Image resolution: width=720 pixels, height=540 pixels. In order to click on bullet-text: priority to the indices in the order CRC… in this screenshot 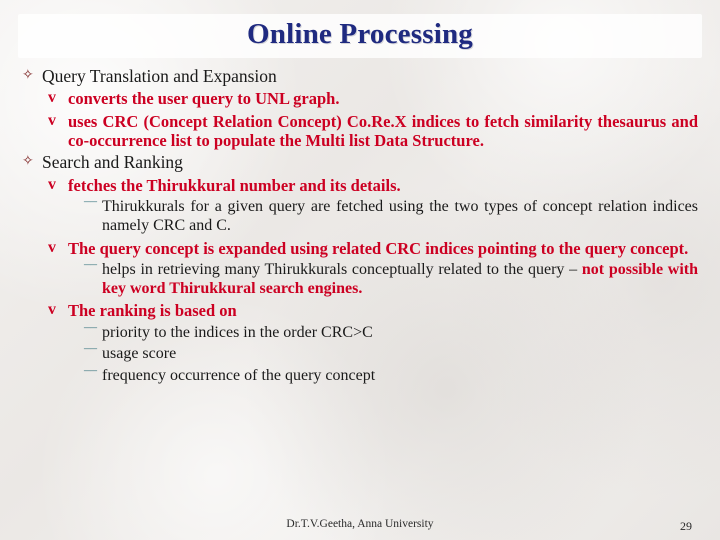, I will do `click(237, 332)`.